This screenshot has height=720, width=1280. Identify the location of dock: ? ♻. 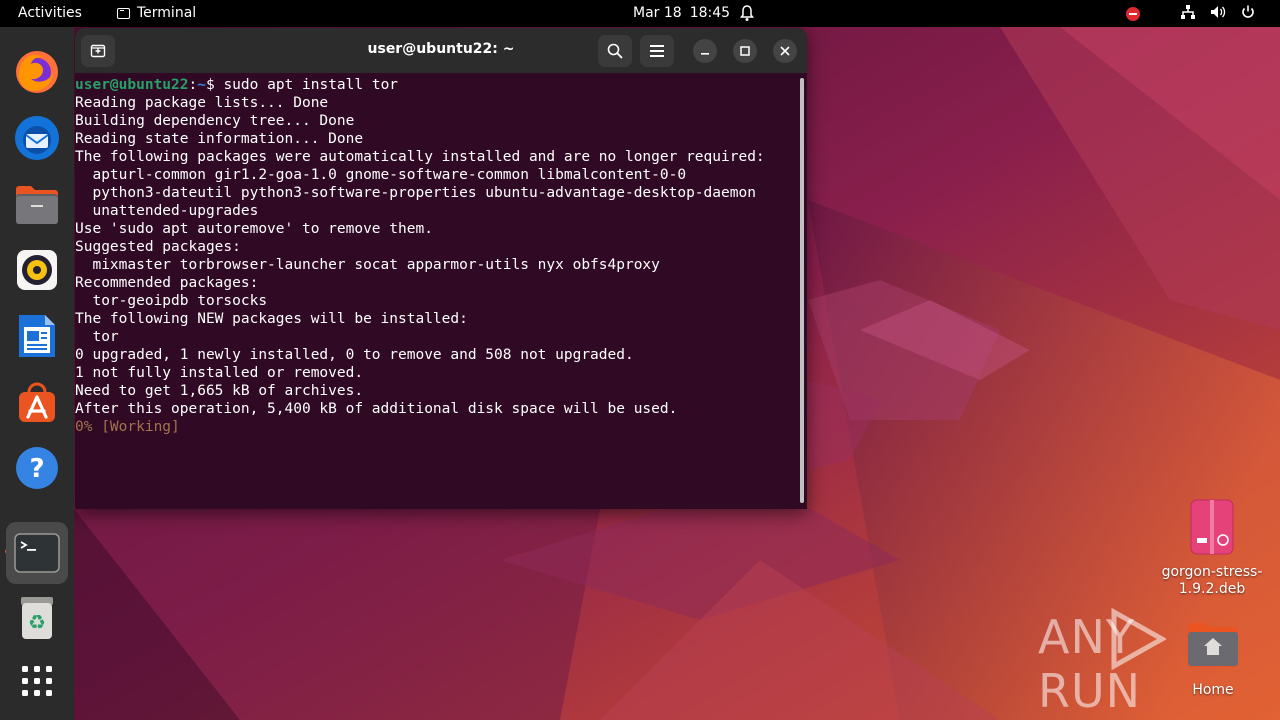
(37, 373).